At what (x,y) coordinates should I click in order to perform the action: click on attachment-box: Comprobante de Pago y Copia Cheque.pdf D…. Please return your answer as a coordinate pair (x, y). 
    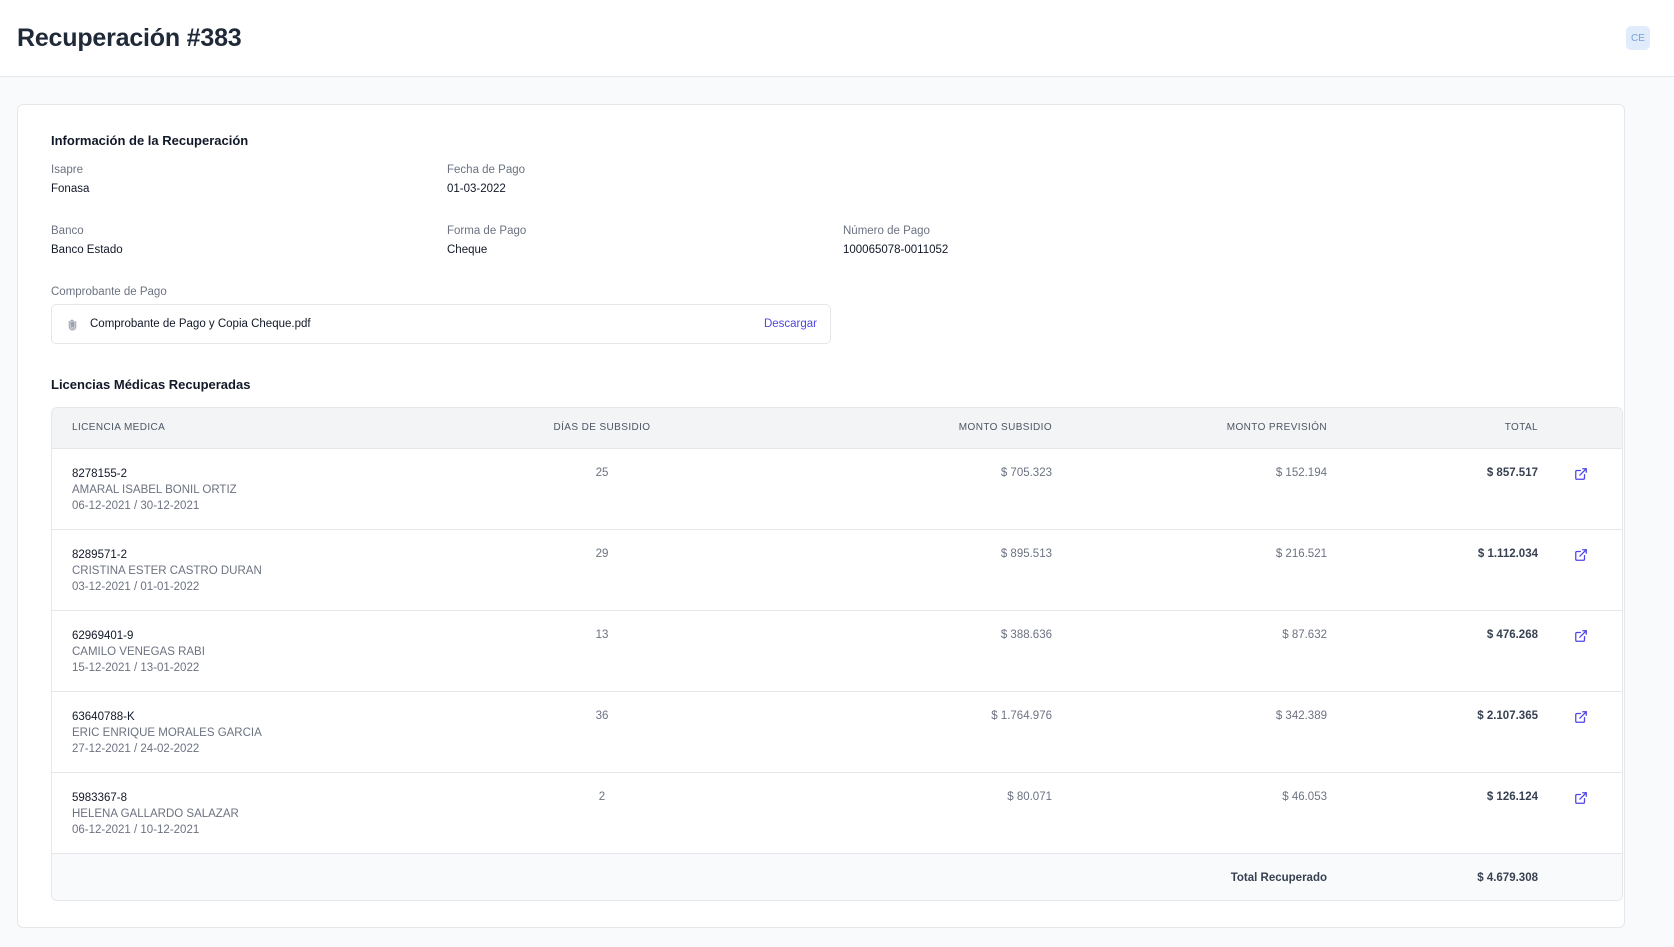
    Looking at the image, I should click on (441, 324).